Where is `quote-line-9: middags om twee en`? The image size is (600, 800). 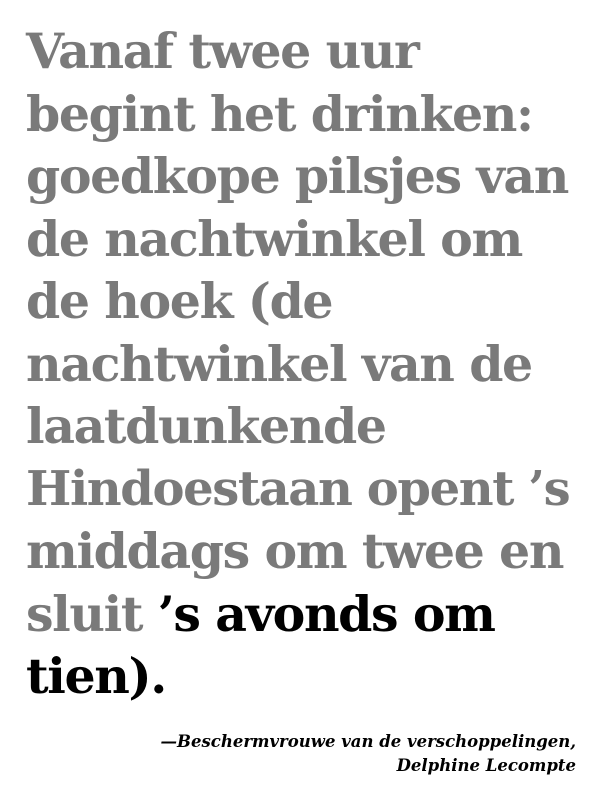 quote-line-9: middags om twee en is located at coordinates (295, 551).